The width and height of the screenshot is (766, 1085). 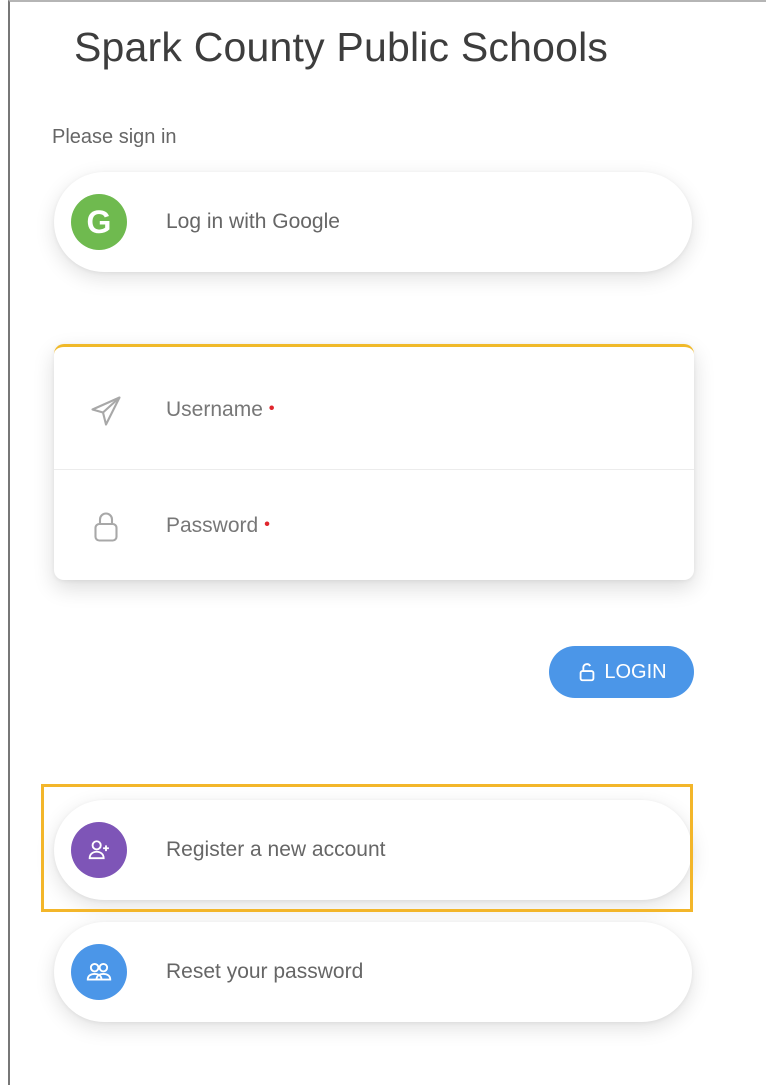 What do you see at coordinates (99, 972) in the screenshot?
I see `users-icon` at bounding box center [99, 972].